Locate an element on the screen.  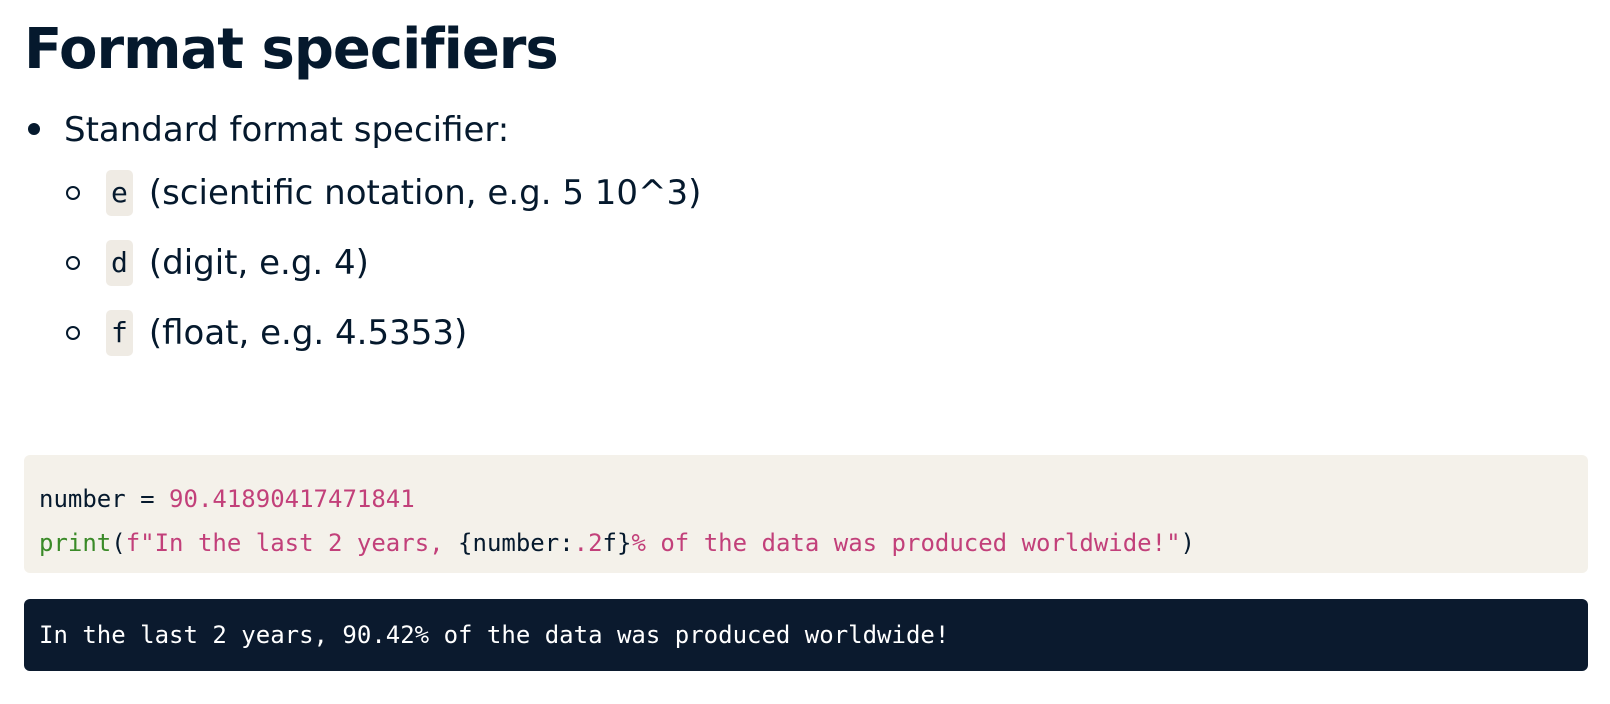
bullet-label: Standard format specifier: is located at coordinates (287, 130).